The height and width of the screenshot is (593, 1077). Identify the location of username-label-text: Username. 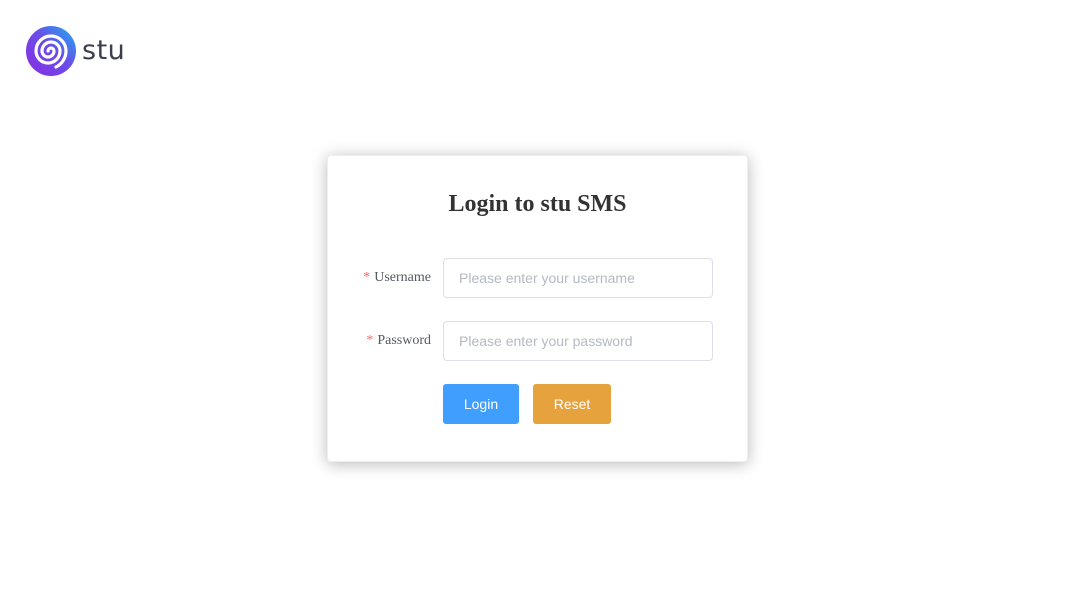
(402, 277).